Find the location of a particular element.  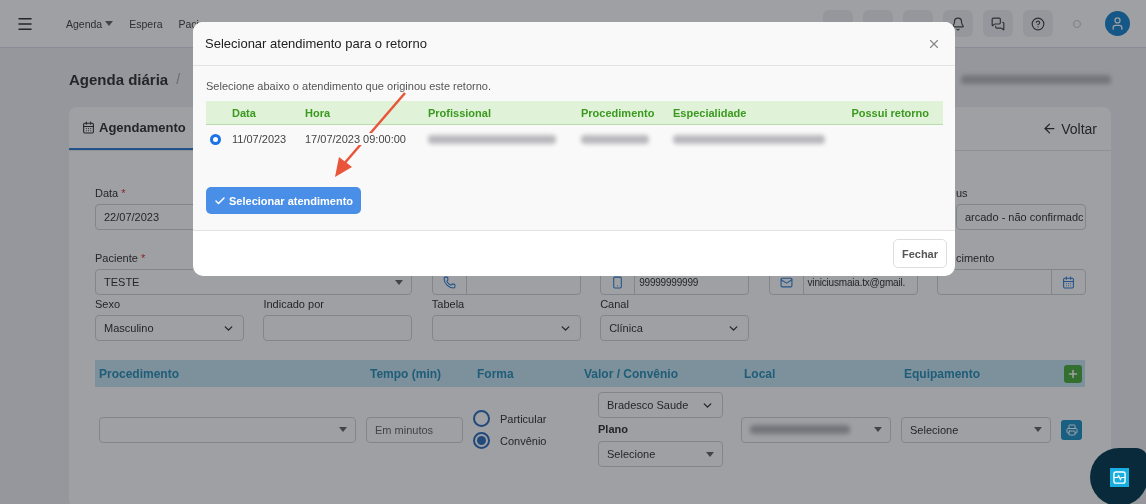

field-label: us is located at coordinates (961, 193).